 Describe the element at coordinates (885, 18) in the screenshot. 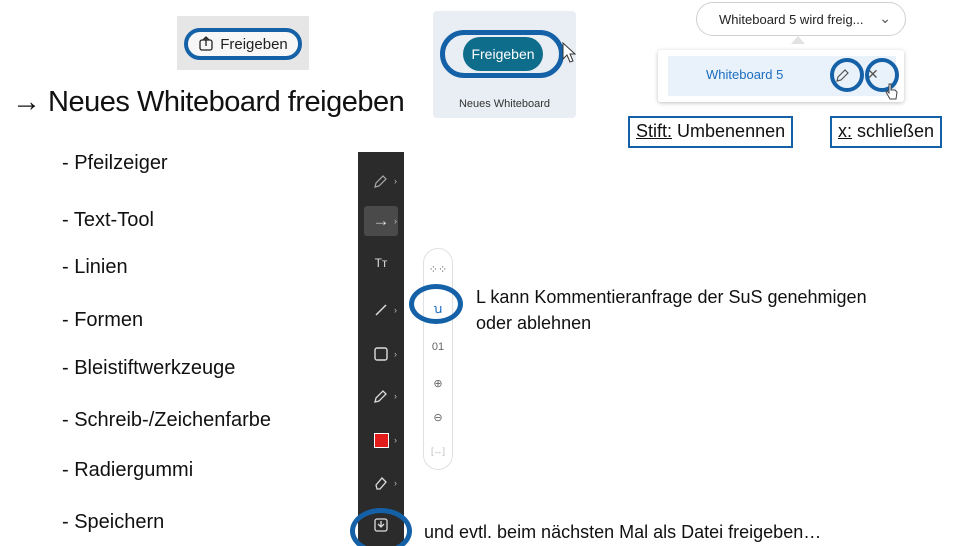

I see `chevron-down-icon: ⌄` at that location.